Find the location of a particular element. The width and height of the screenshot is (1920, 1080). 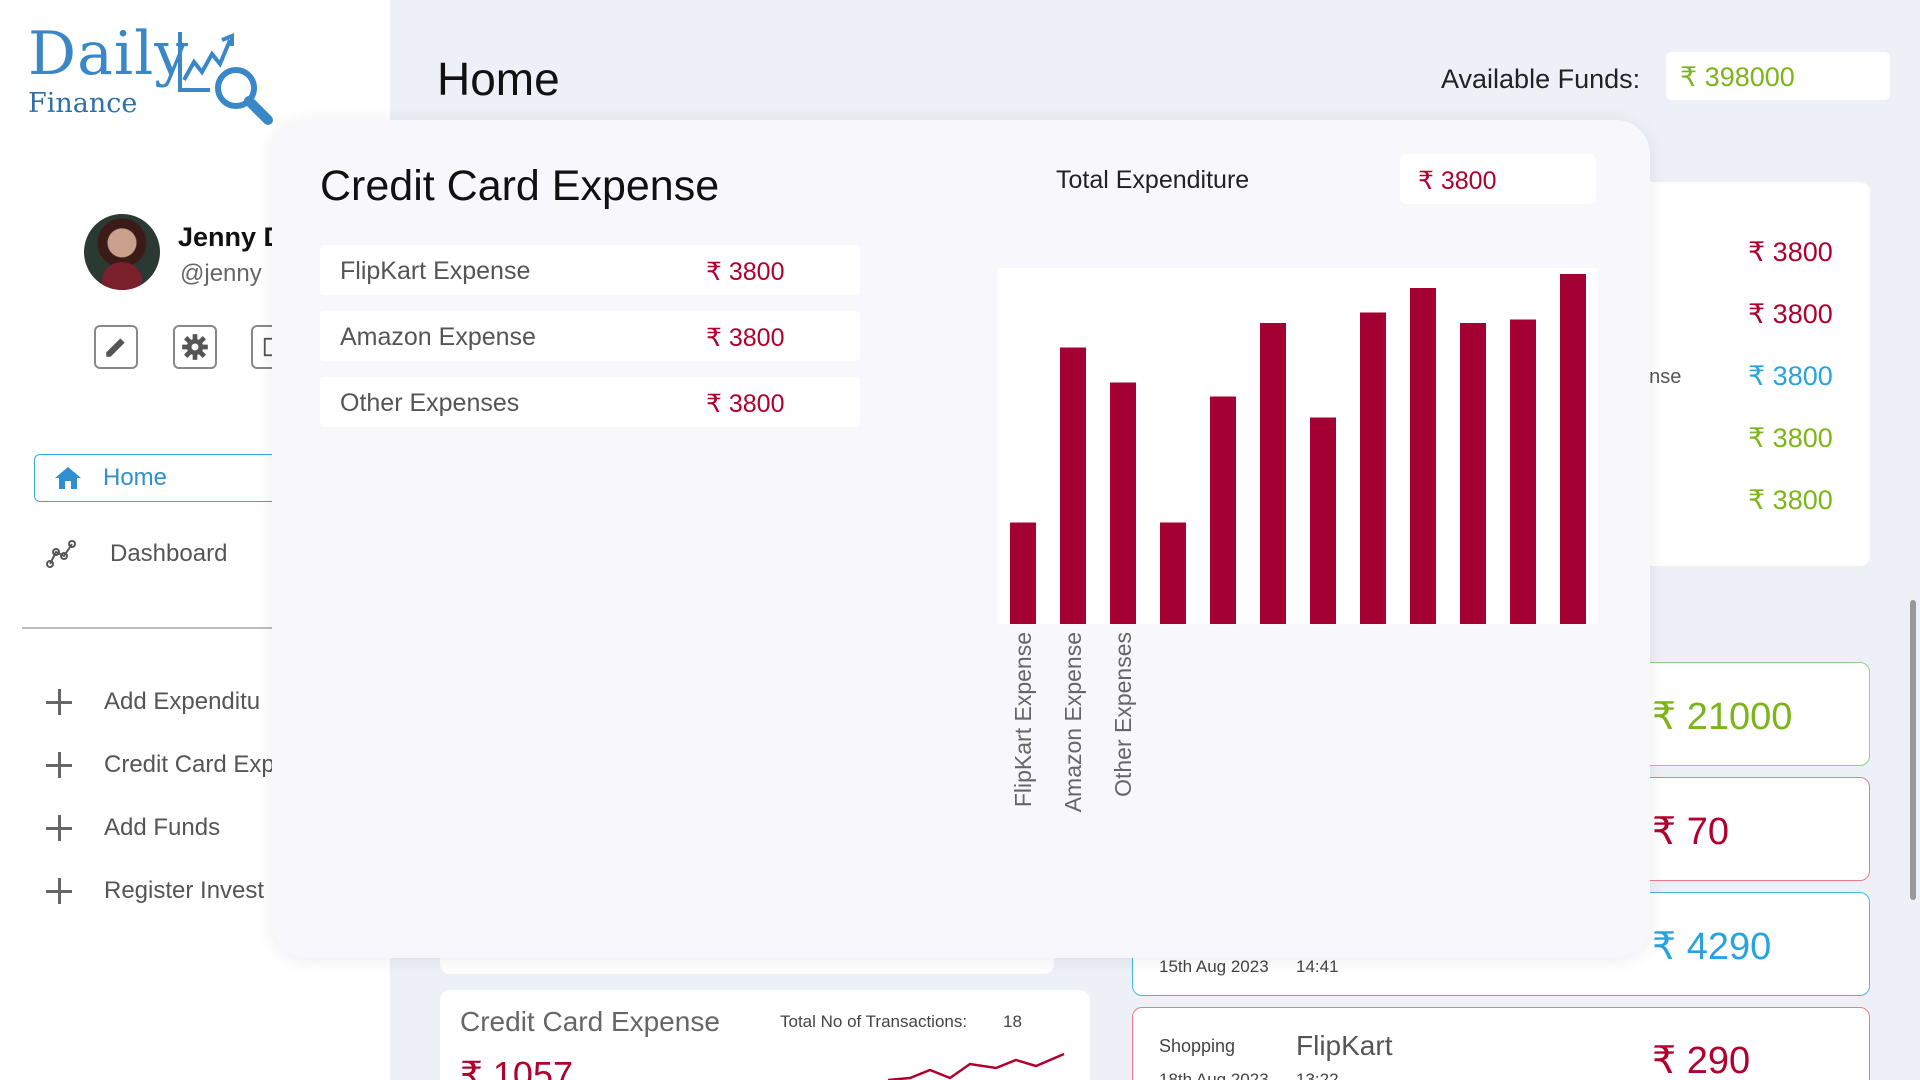

chart-category-label: Other Expenses is located at coordinates (1123, 714).